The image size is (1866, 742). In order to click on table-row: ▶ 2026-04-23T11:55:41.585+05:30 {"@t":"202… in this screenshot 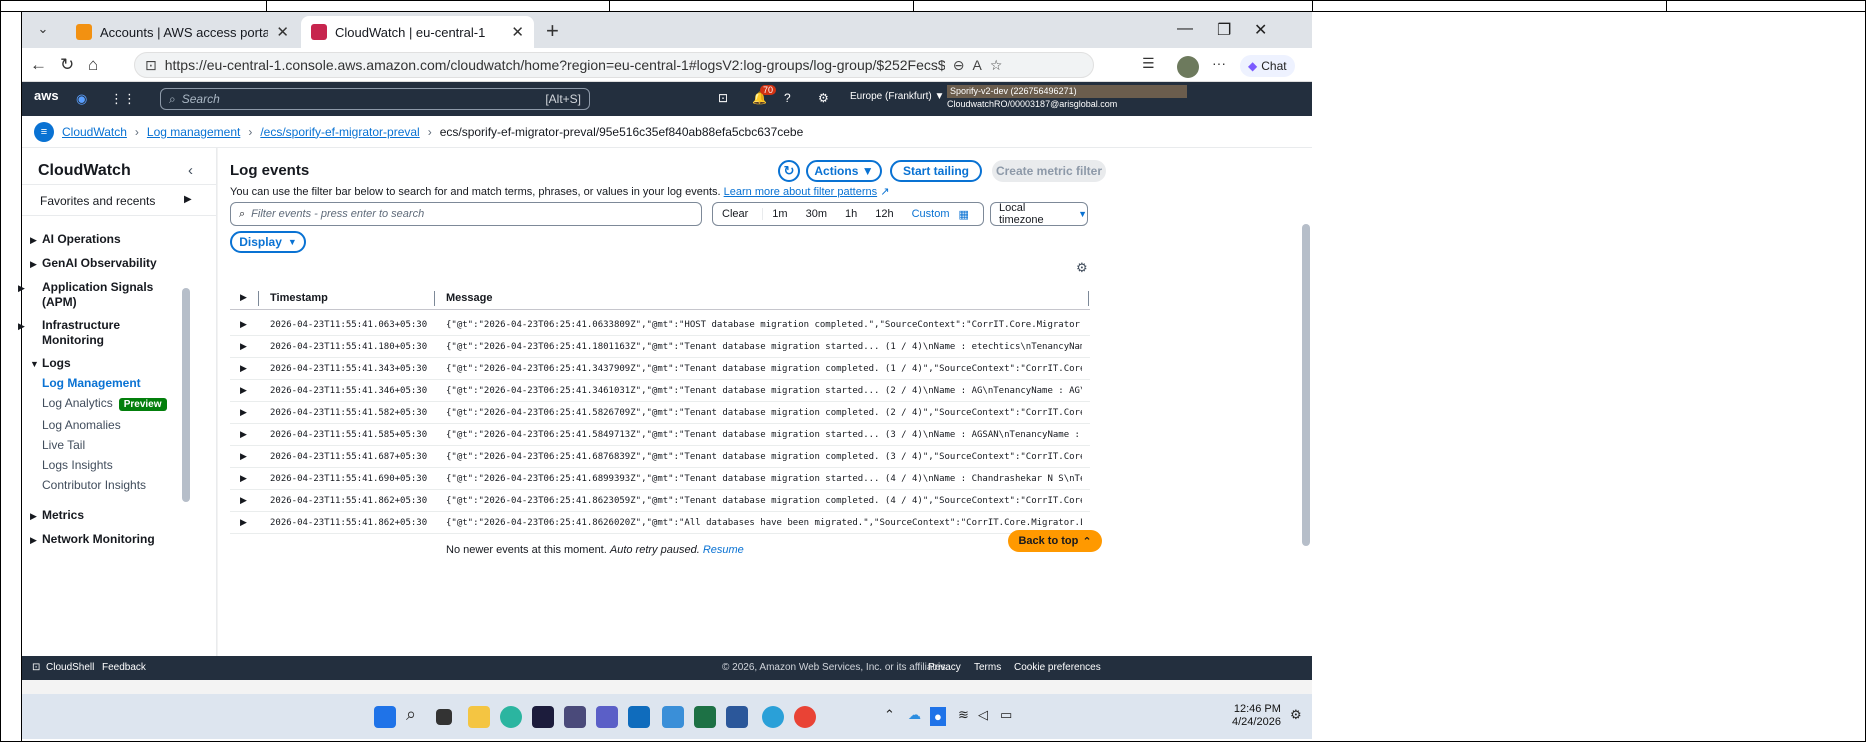, I will do `click(660, 435)`.